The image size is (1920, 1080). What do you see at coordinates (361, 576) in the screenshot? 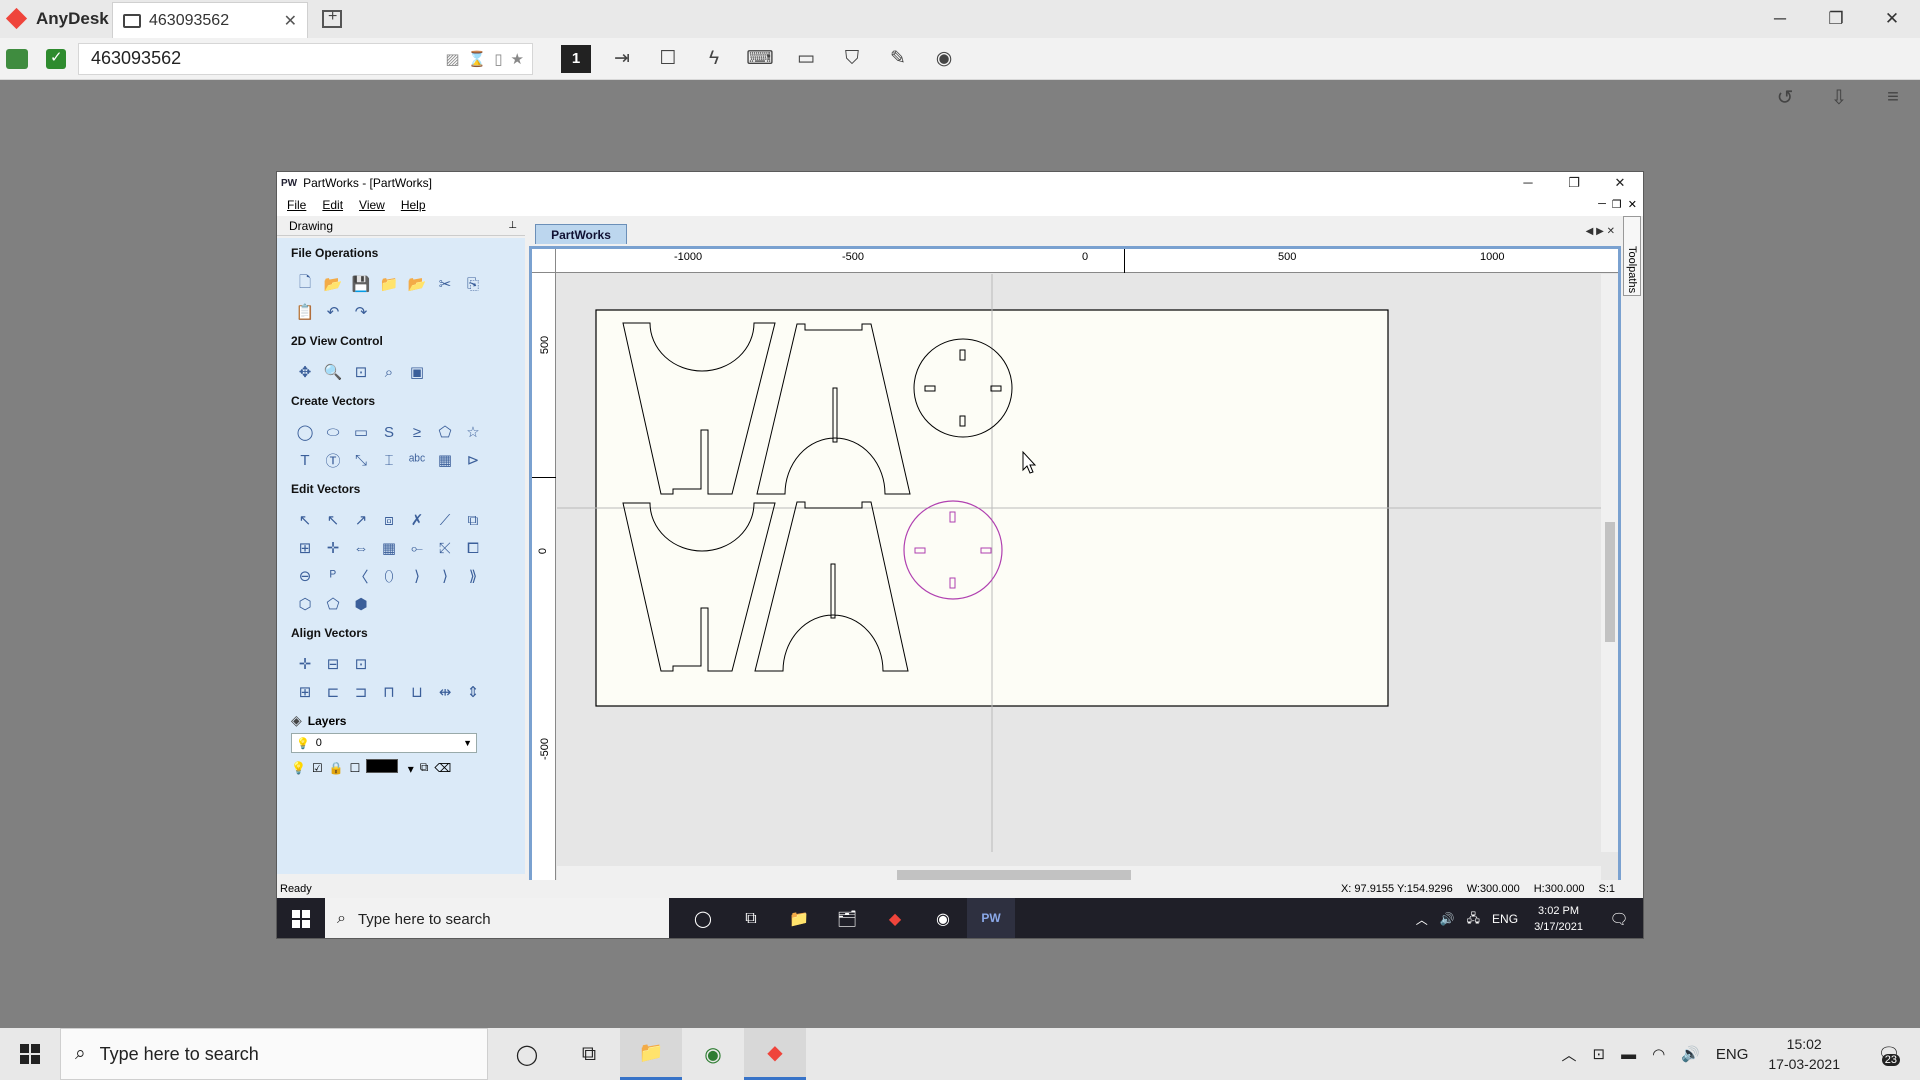
I see `close-vector-icon: 〈` at bounding box center [361, 576].